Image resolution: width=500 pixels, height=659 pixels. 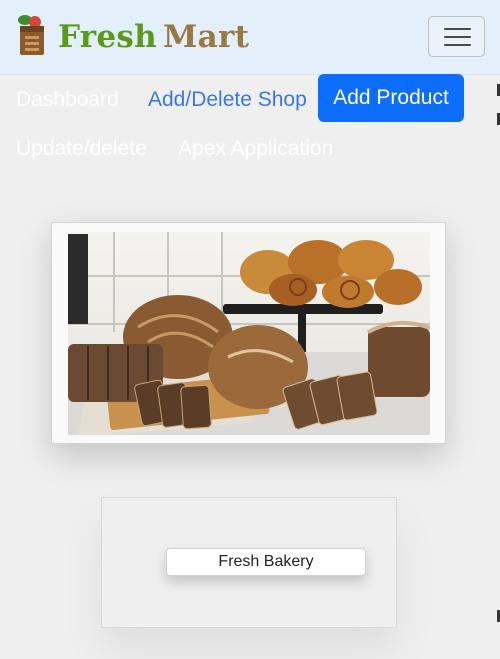 I want to click on navbar: Fresh Mart, so click(x=250, y=37).